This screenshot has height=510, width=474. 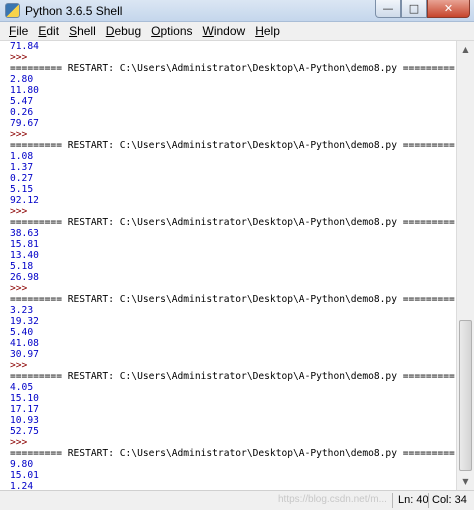 I want to click on output-line: 9.80, so click(x=22, y=464).